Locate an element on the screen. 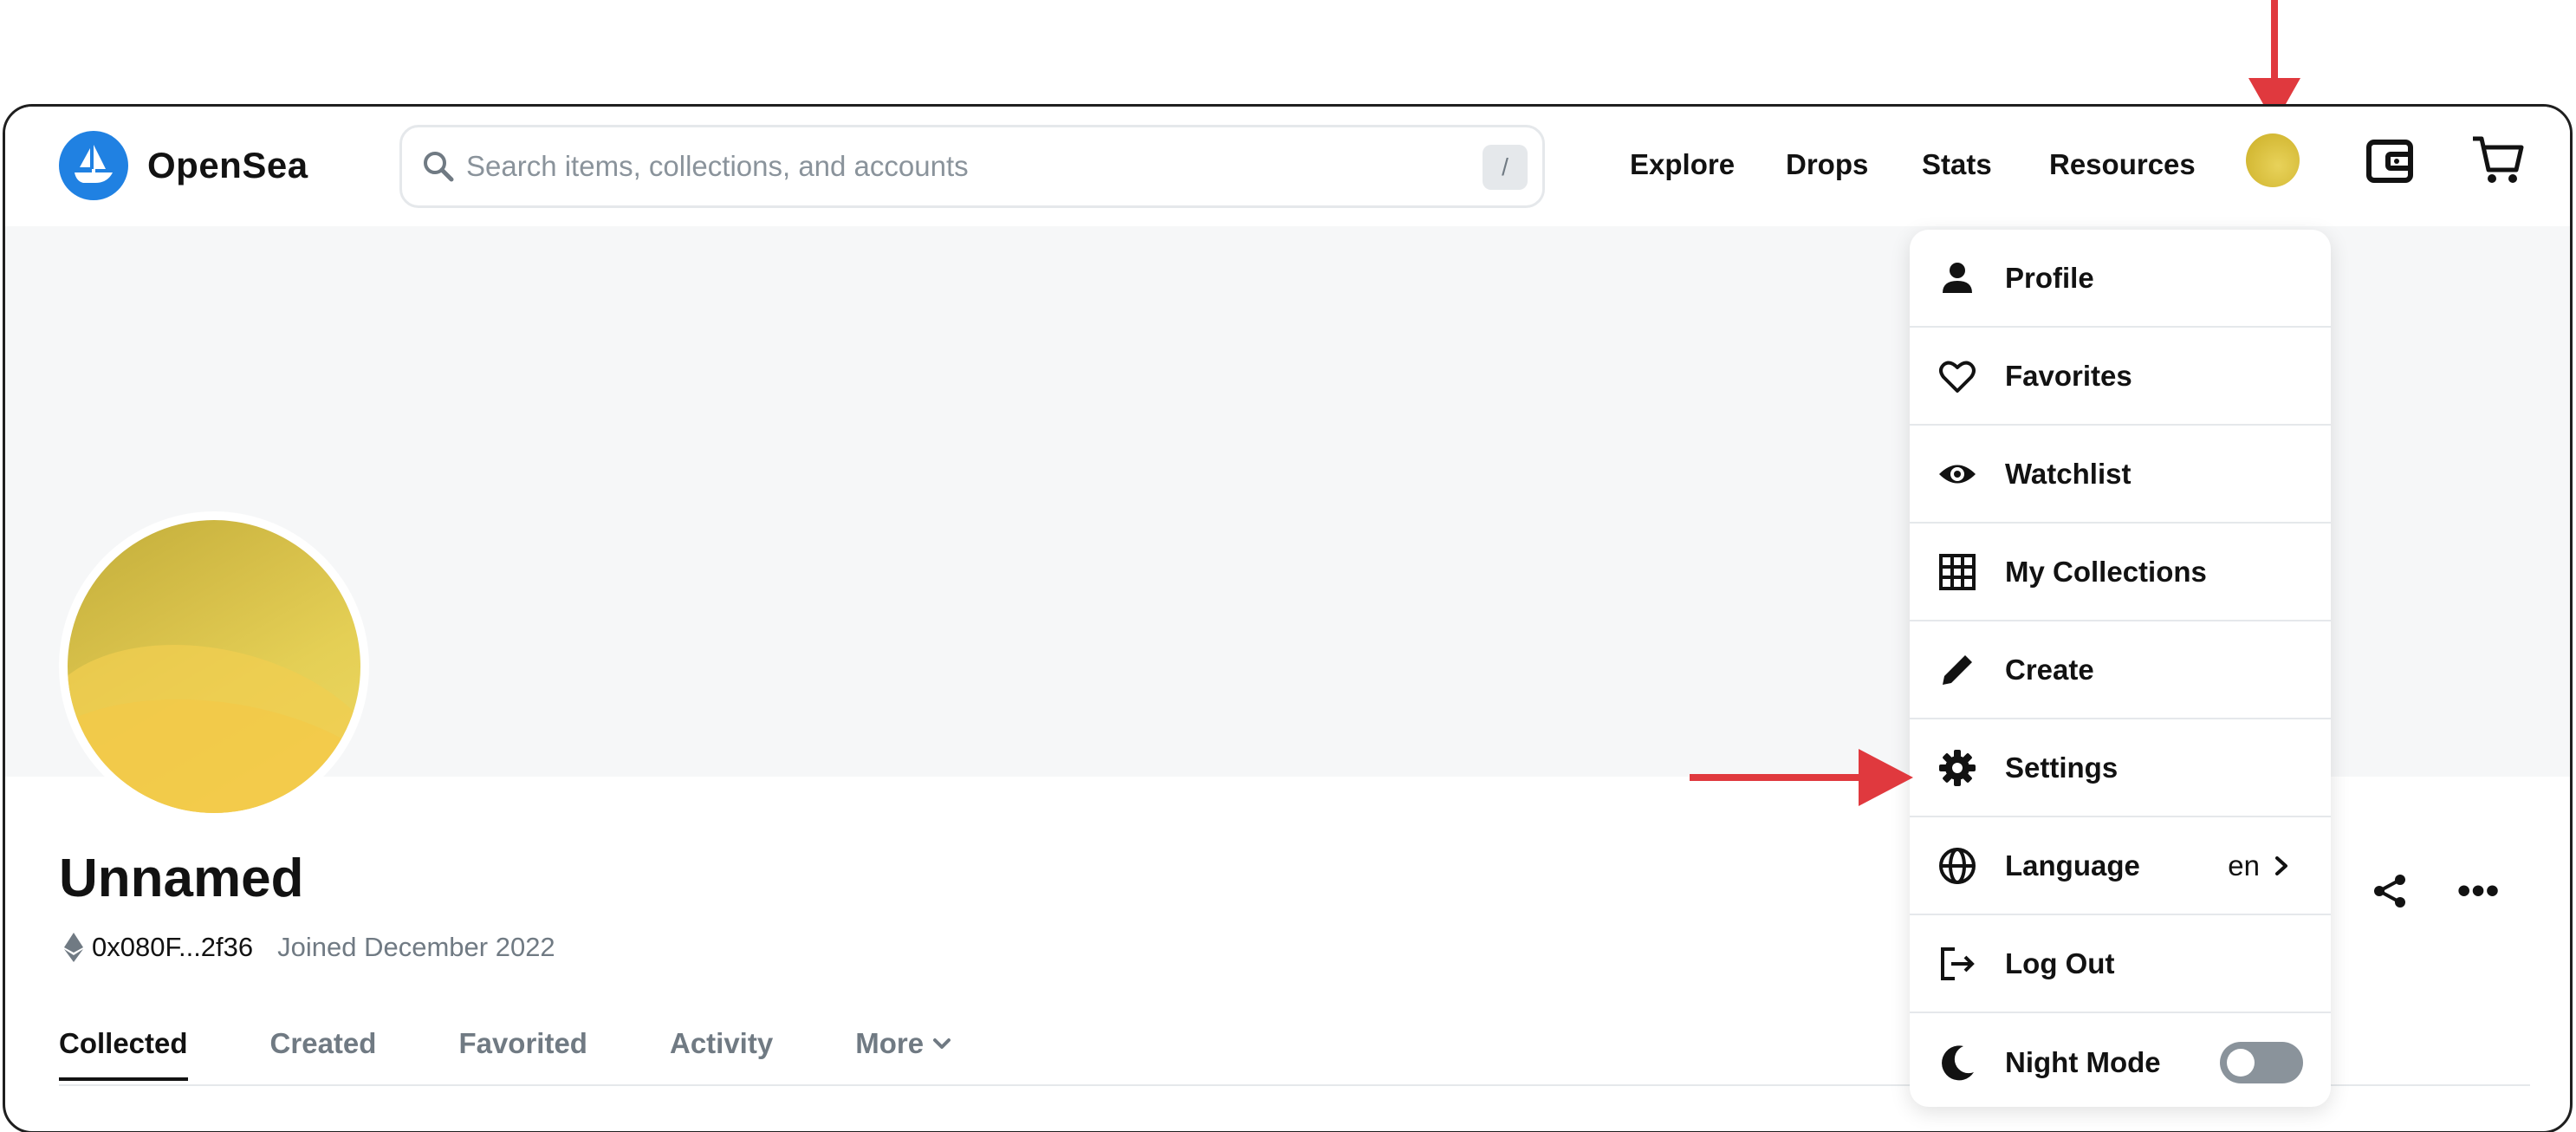 The height and width of the screenshot is (1132, 2576). menu-item-night-mode: Night Mode is located at coordinates (2120, 1060).